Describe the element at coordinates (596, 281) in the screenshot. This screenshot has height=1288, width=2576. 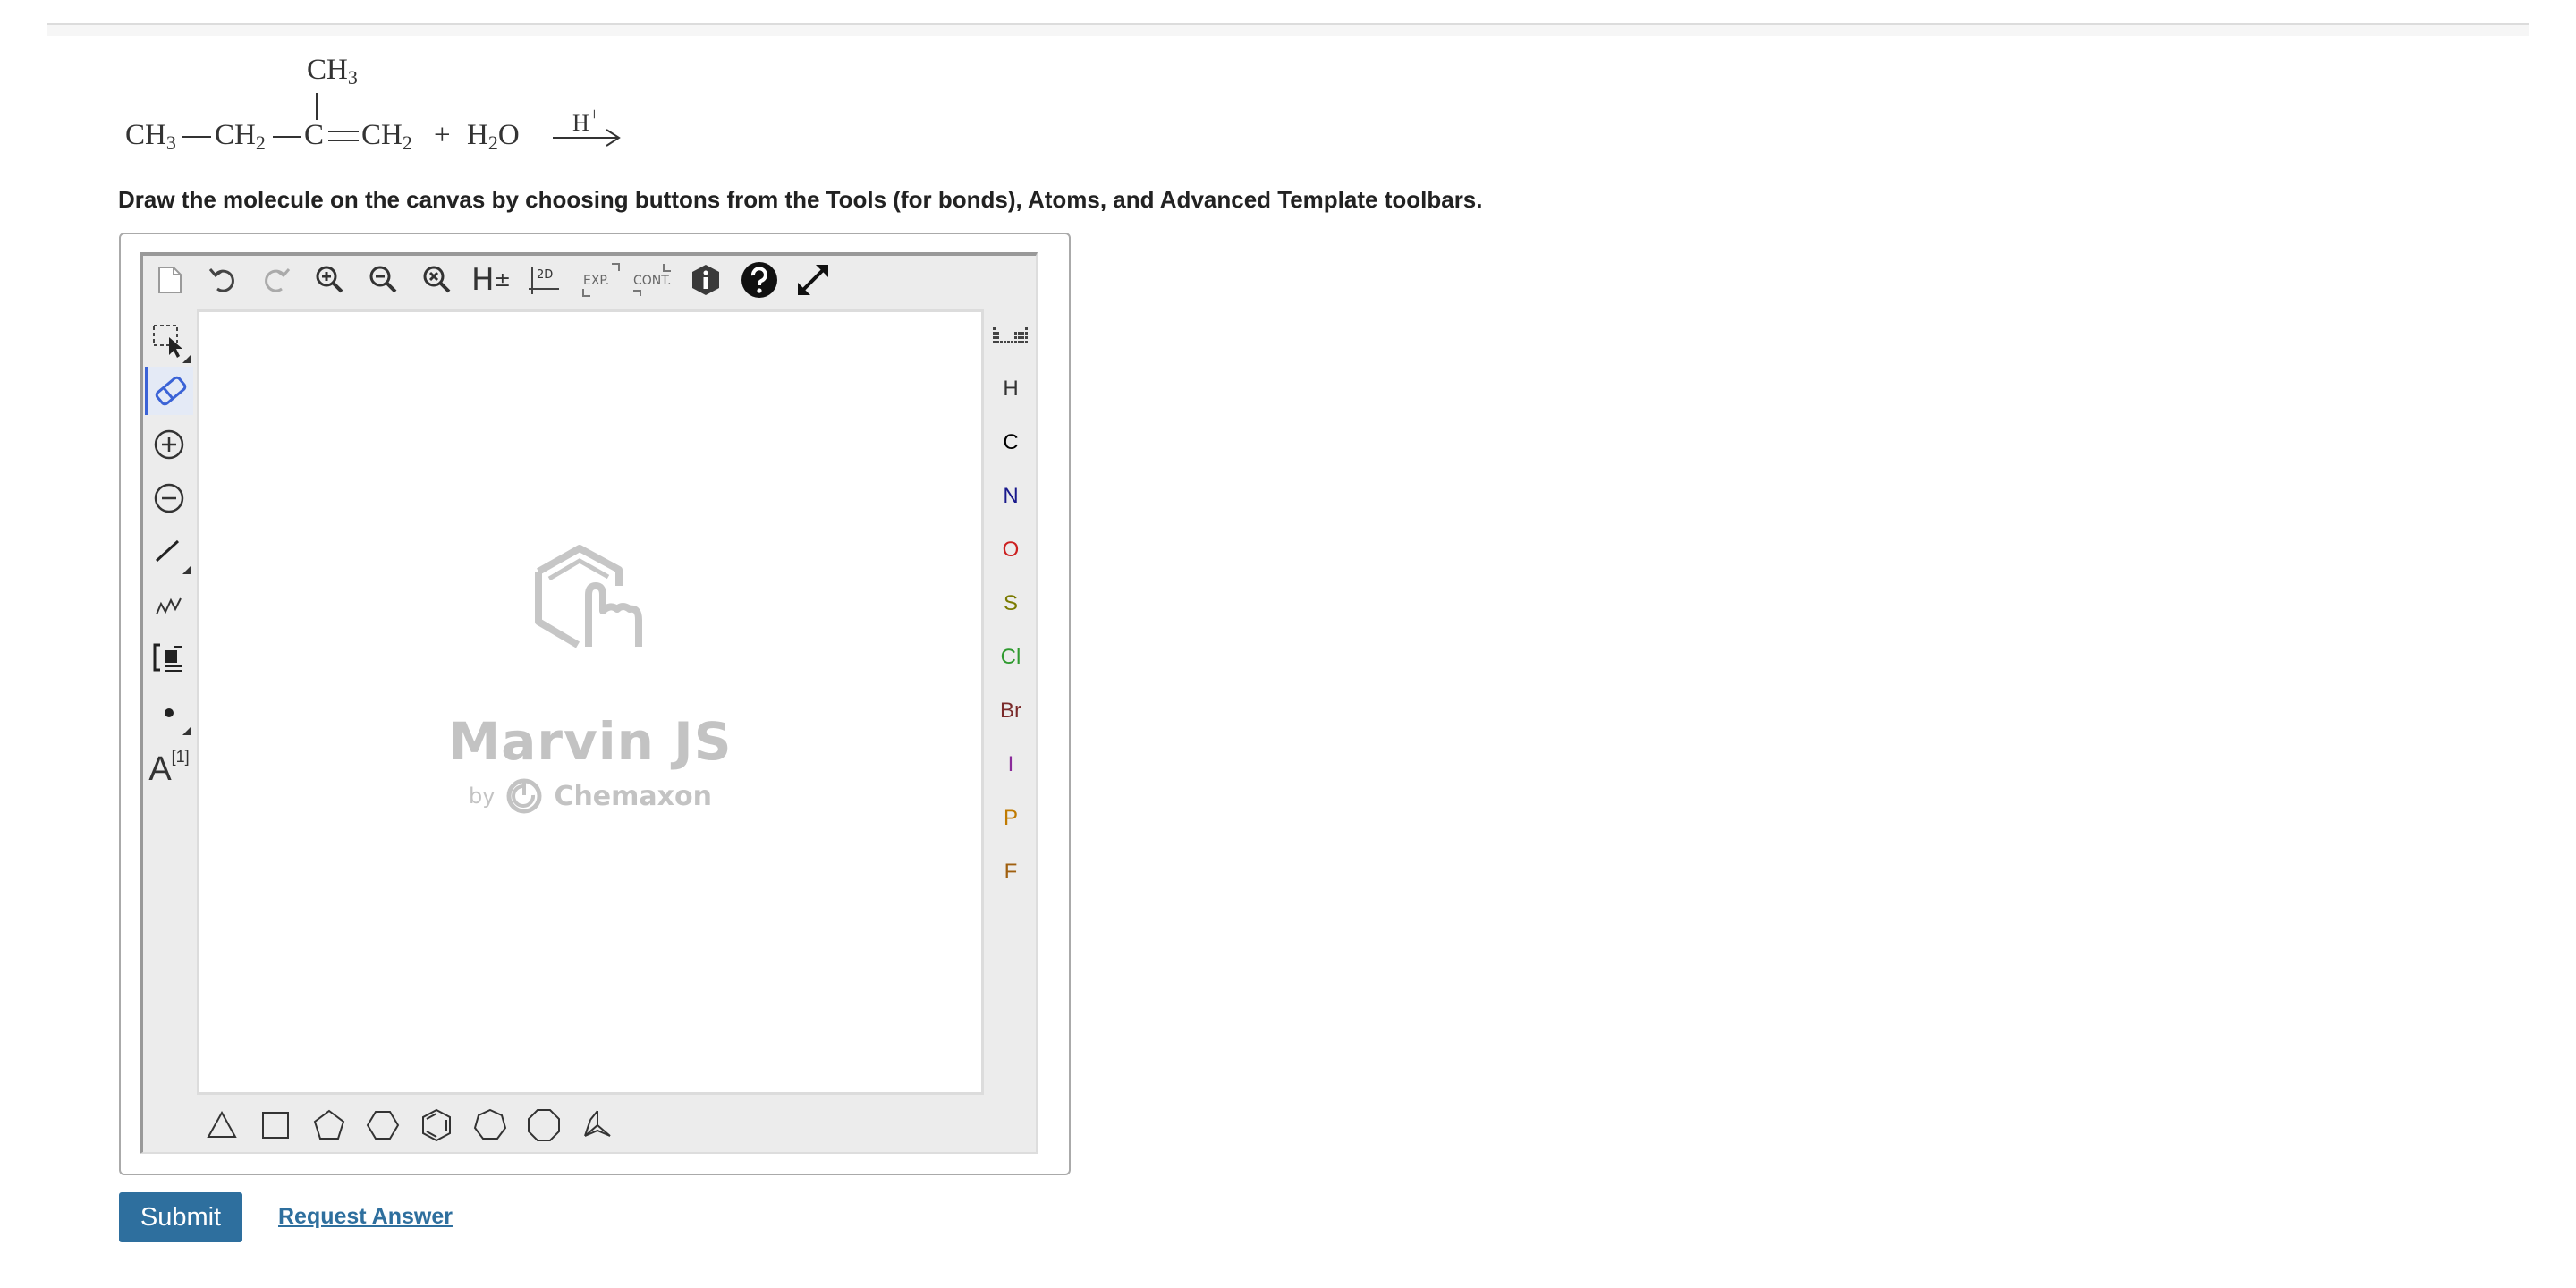
I see `expand-label: EXP.` at that location.